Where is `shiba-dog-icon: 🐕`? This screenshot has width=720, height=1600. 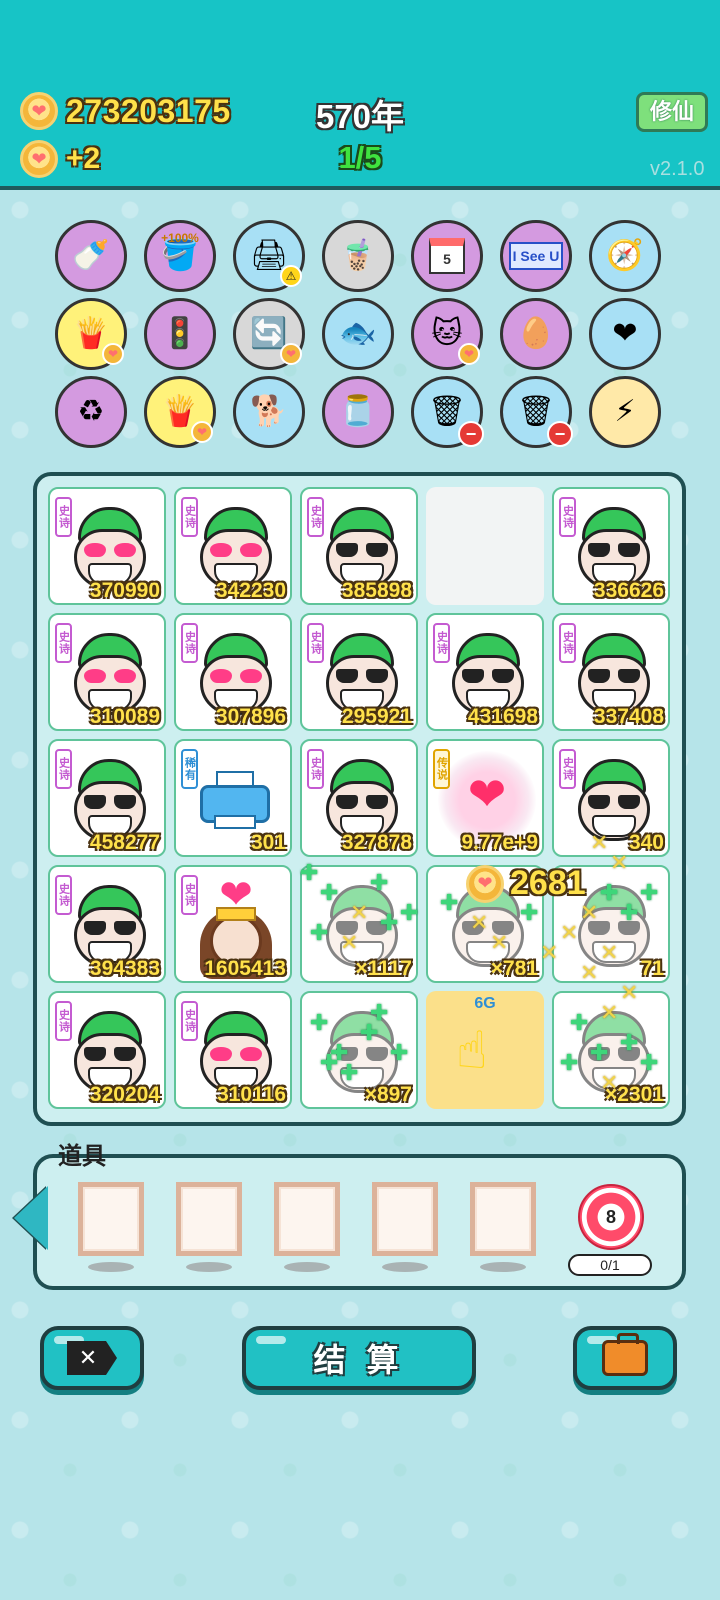 shiba-dog-icon: 🐕 is located at coordinates (269, 412).